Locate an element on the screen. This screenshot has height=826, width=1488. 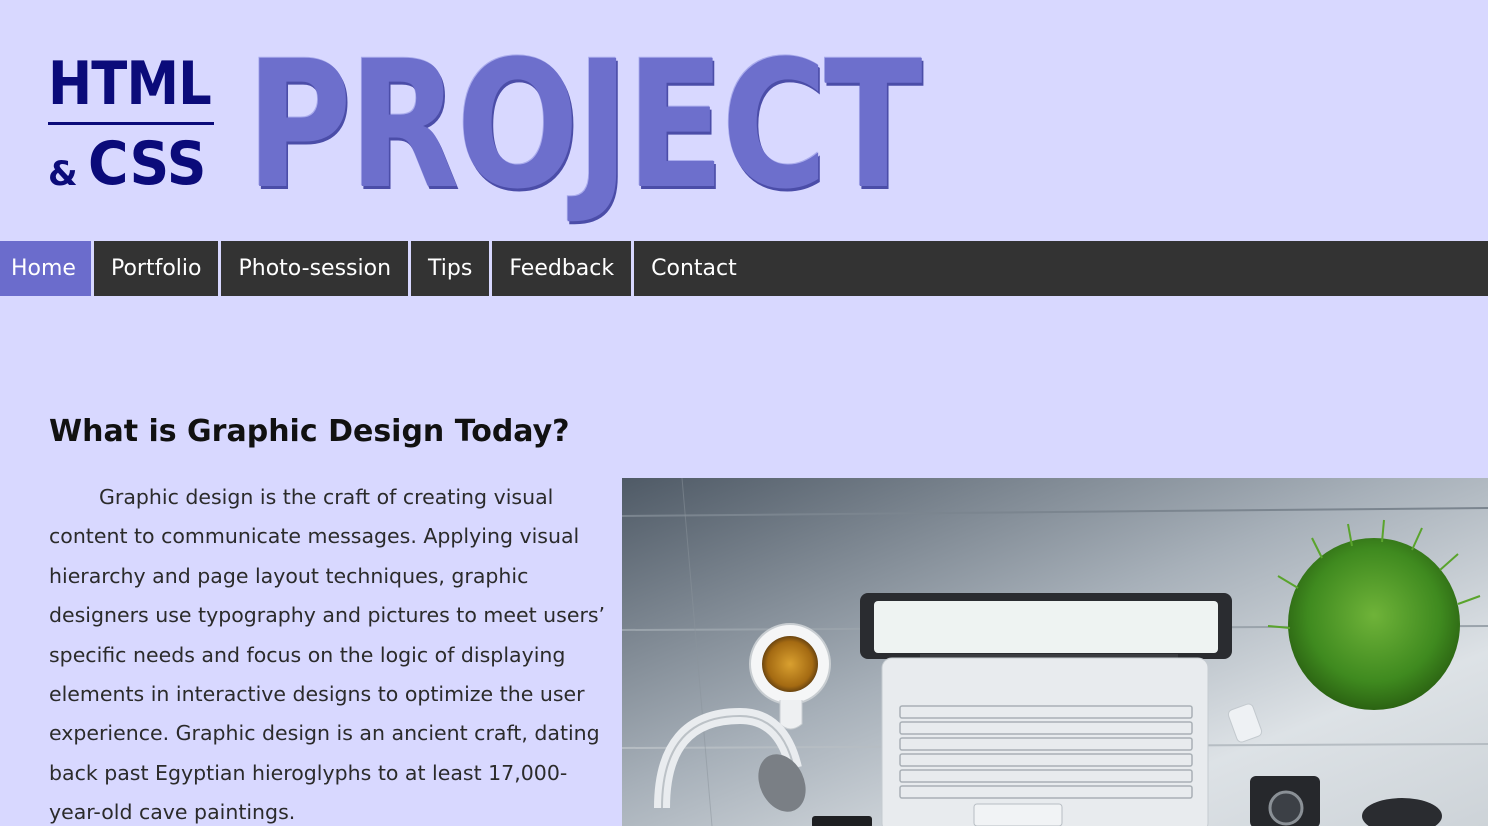
logo-html-text: HTML is located at coordinates (130, 84).